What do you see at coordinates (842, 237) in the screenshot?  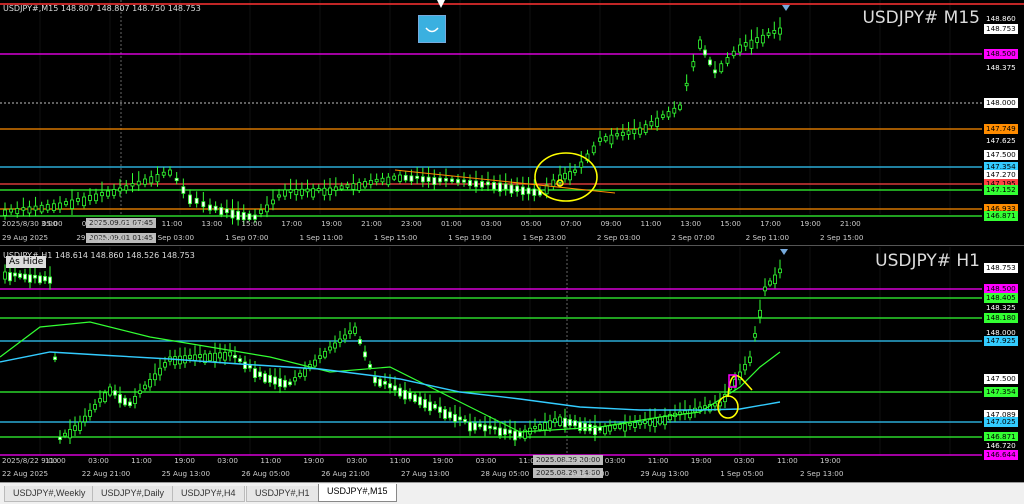 I see `time-axis-label: 2 Sep 15:00` at bounding box center [842, 237].